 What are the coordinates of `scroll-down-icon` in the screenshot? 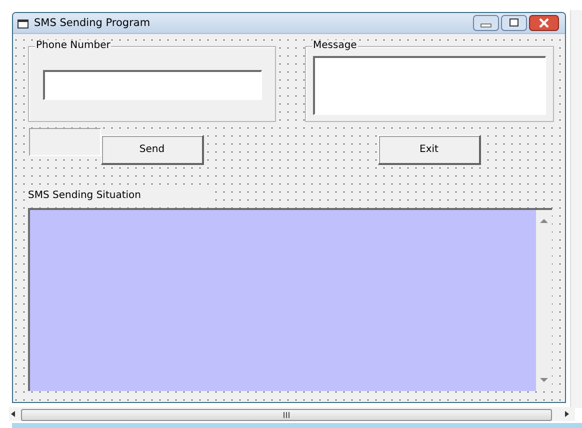 It's located at (544, 380).